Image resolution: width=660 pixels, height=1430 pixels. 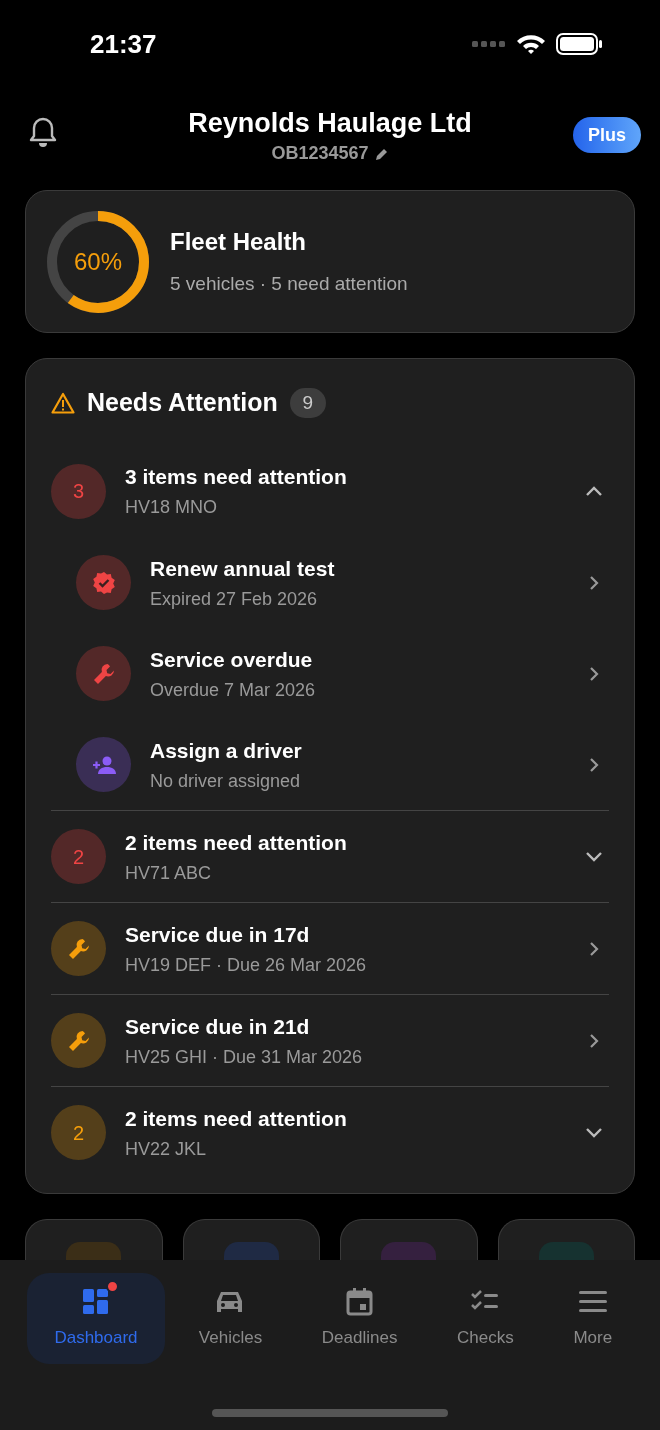 I want to click on status-time: 21:37, so click(x=123, y=44).